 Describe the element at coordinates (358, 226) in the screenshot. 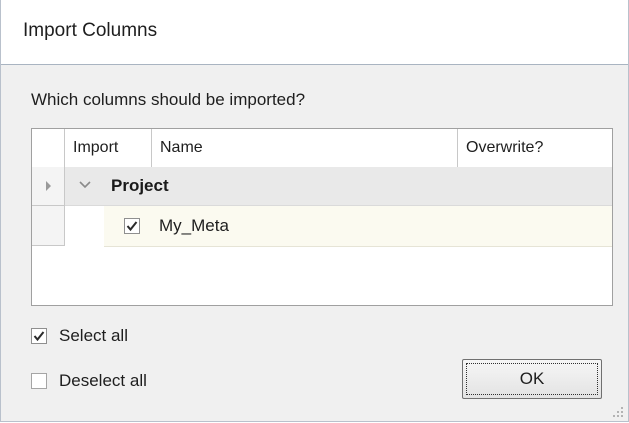

I see `table-row: My_Meta` at that location.